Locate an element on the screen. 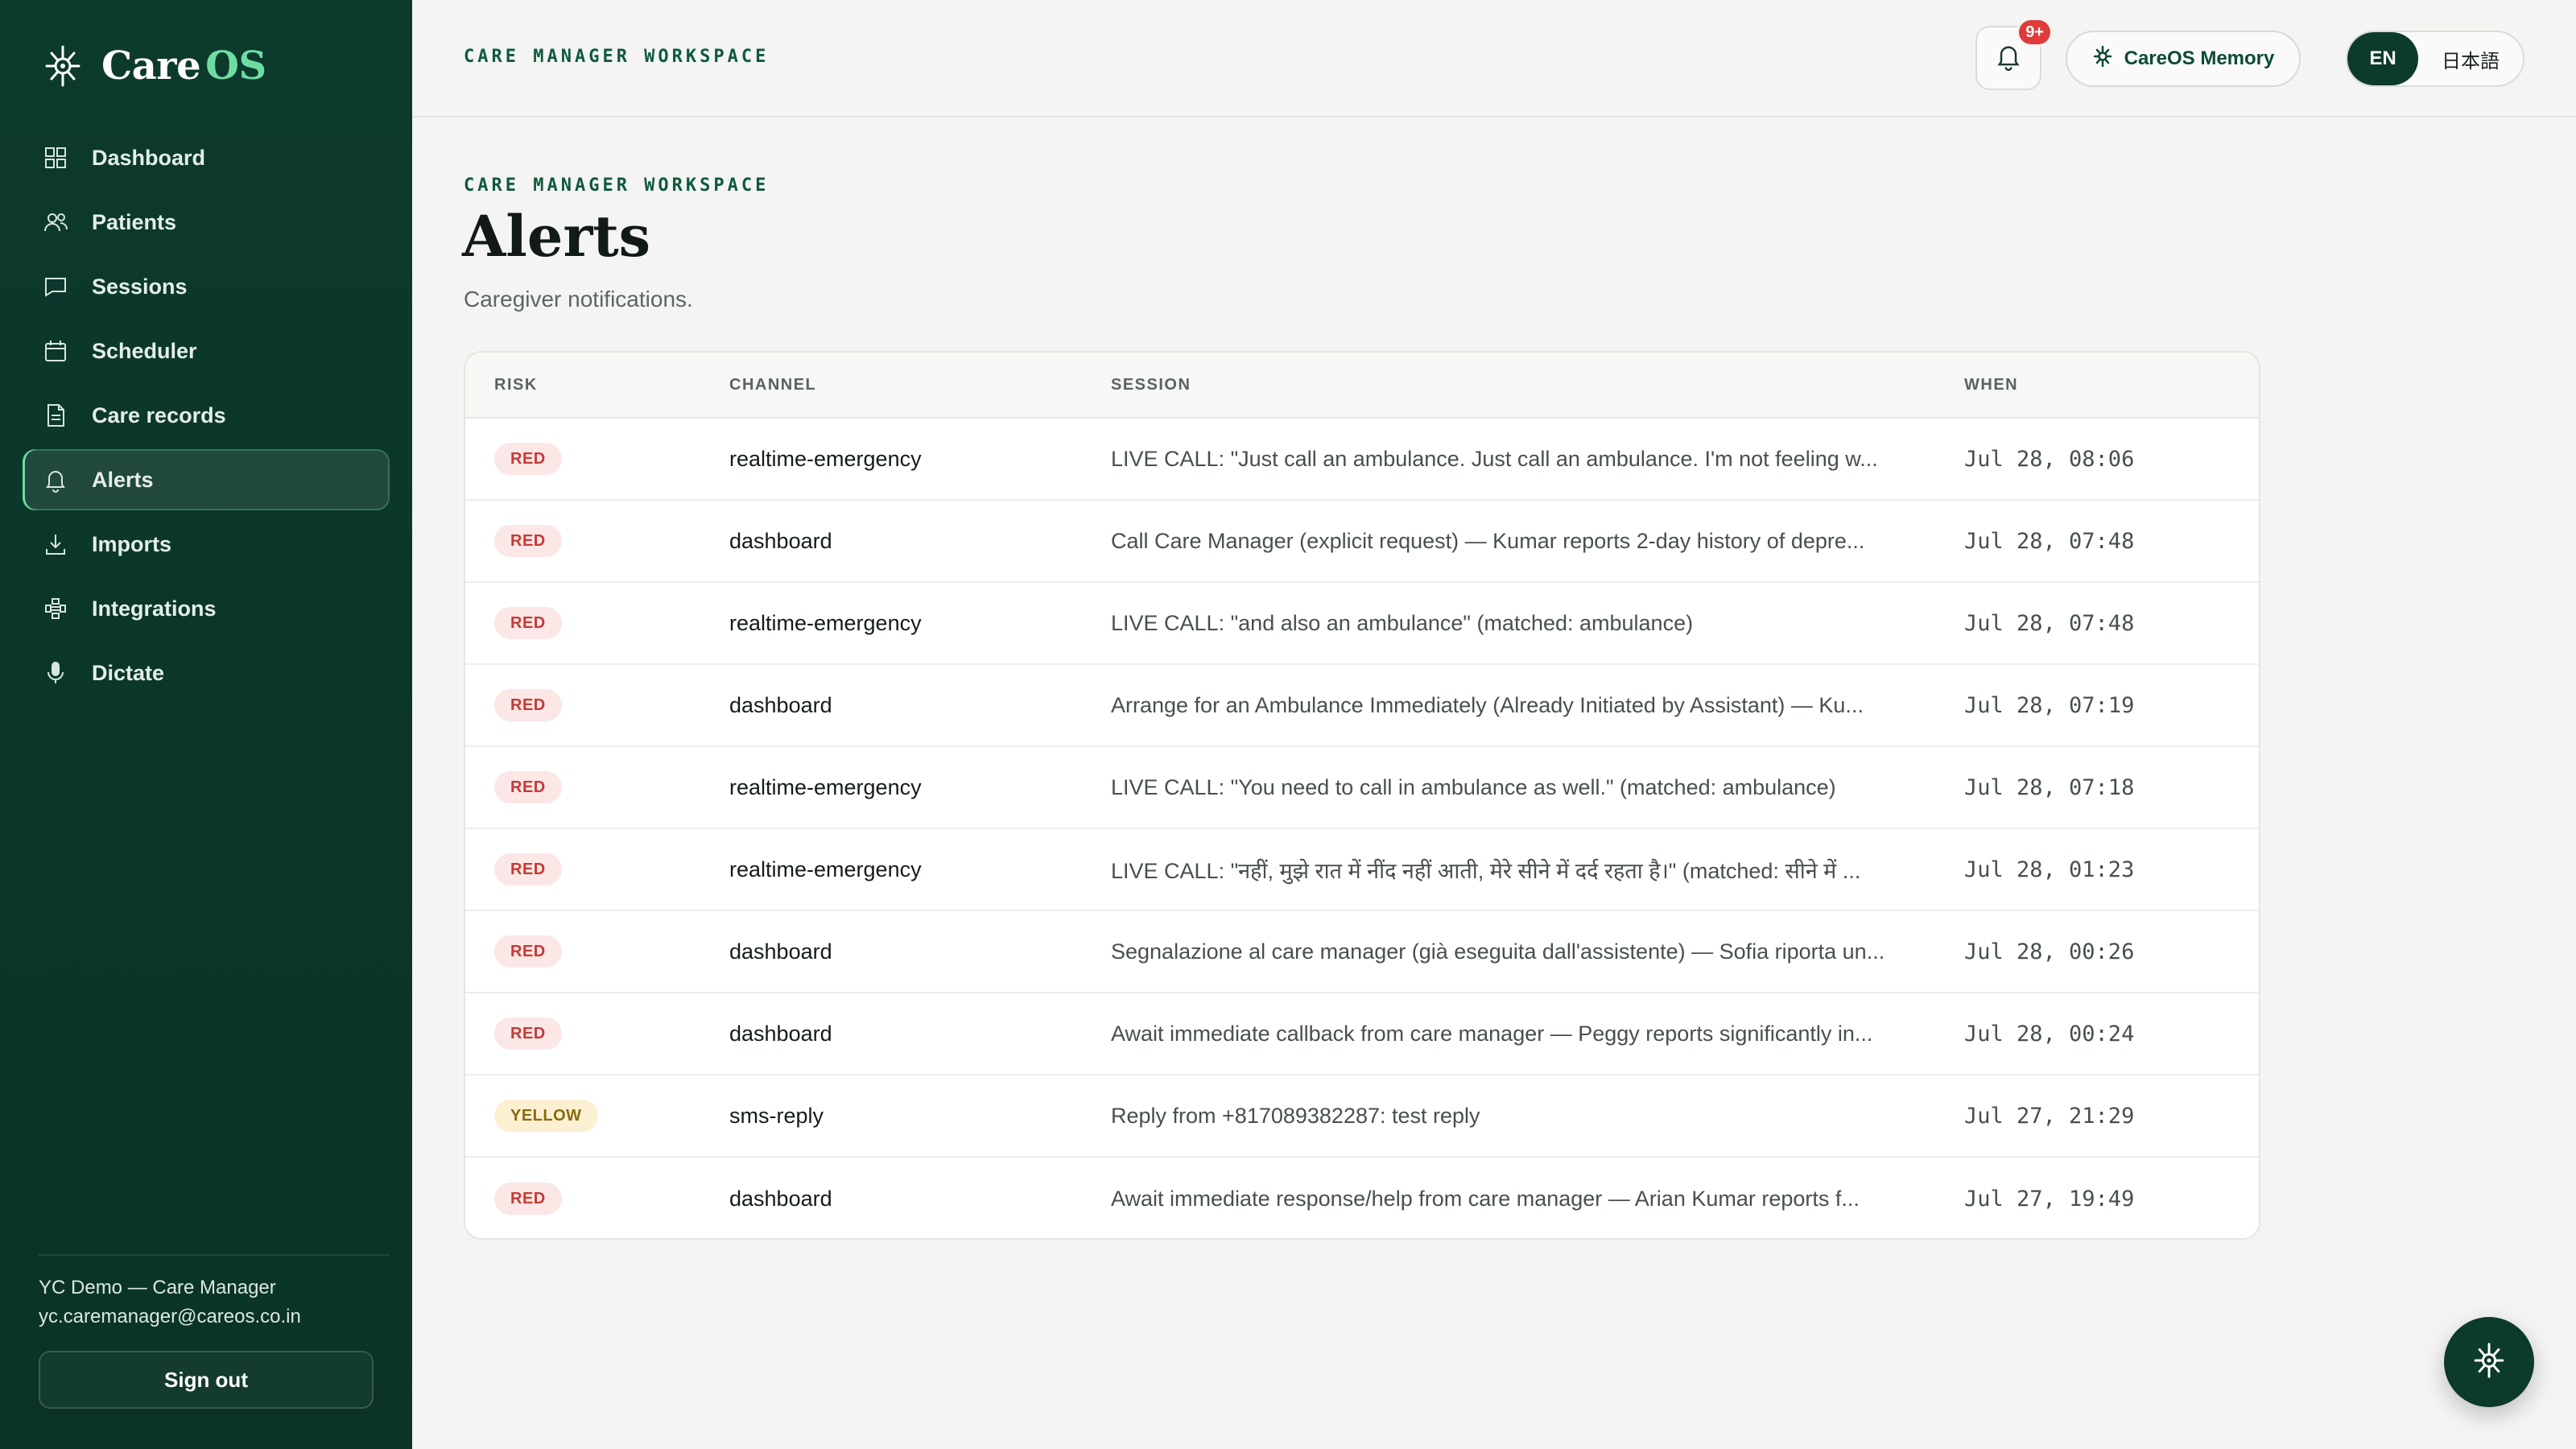  document-icon is located at coordinates (55, 415).